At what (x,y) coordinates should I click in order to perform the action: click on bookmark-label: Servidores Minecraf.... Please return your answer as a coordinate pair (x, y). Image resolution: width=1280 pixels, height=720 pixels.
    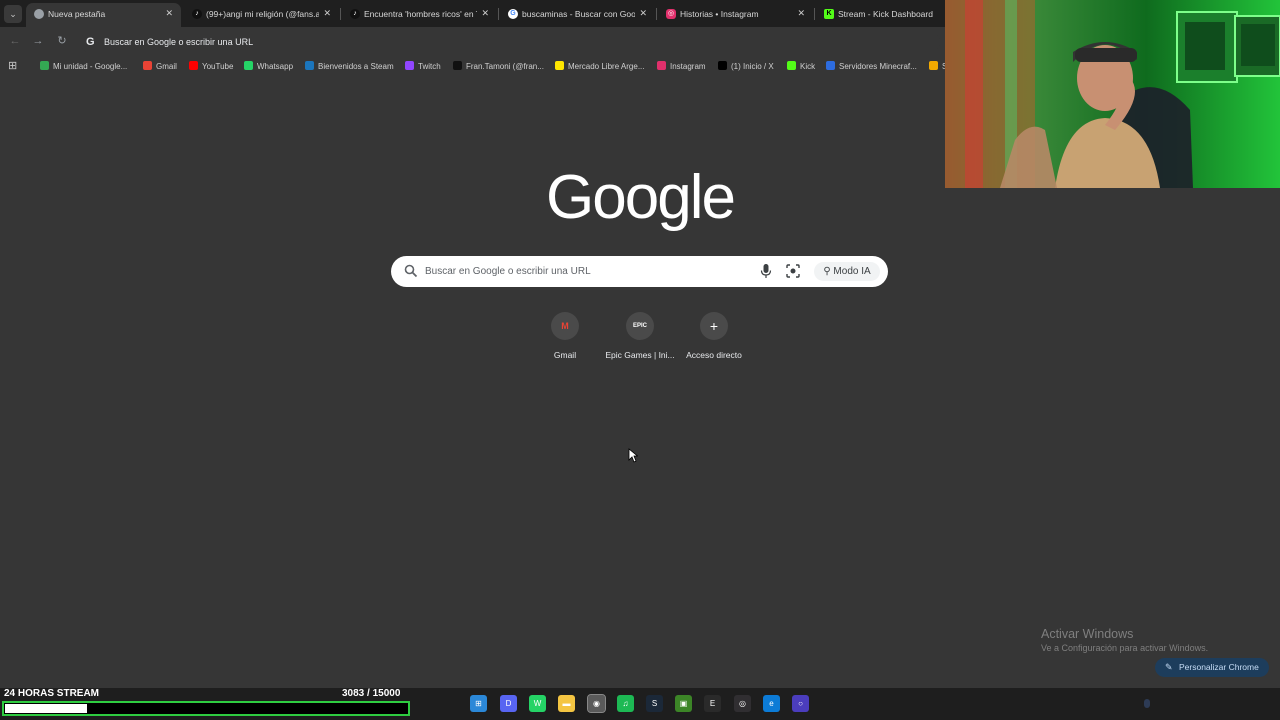
    Looking at the image, I should click on (878, 66).